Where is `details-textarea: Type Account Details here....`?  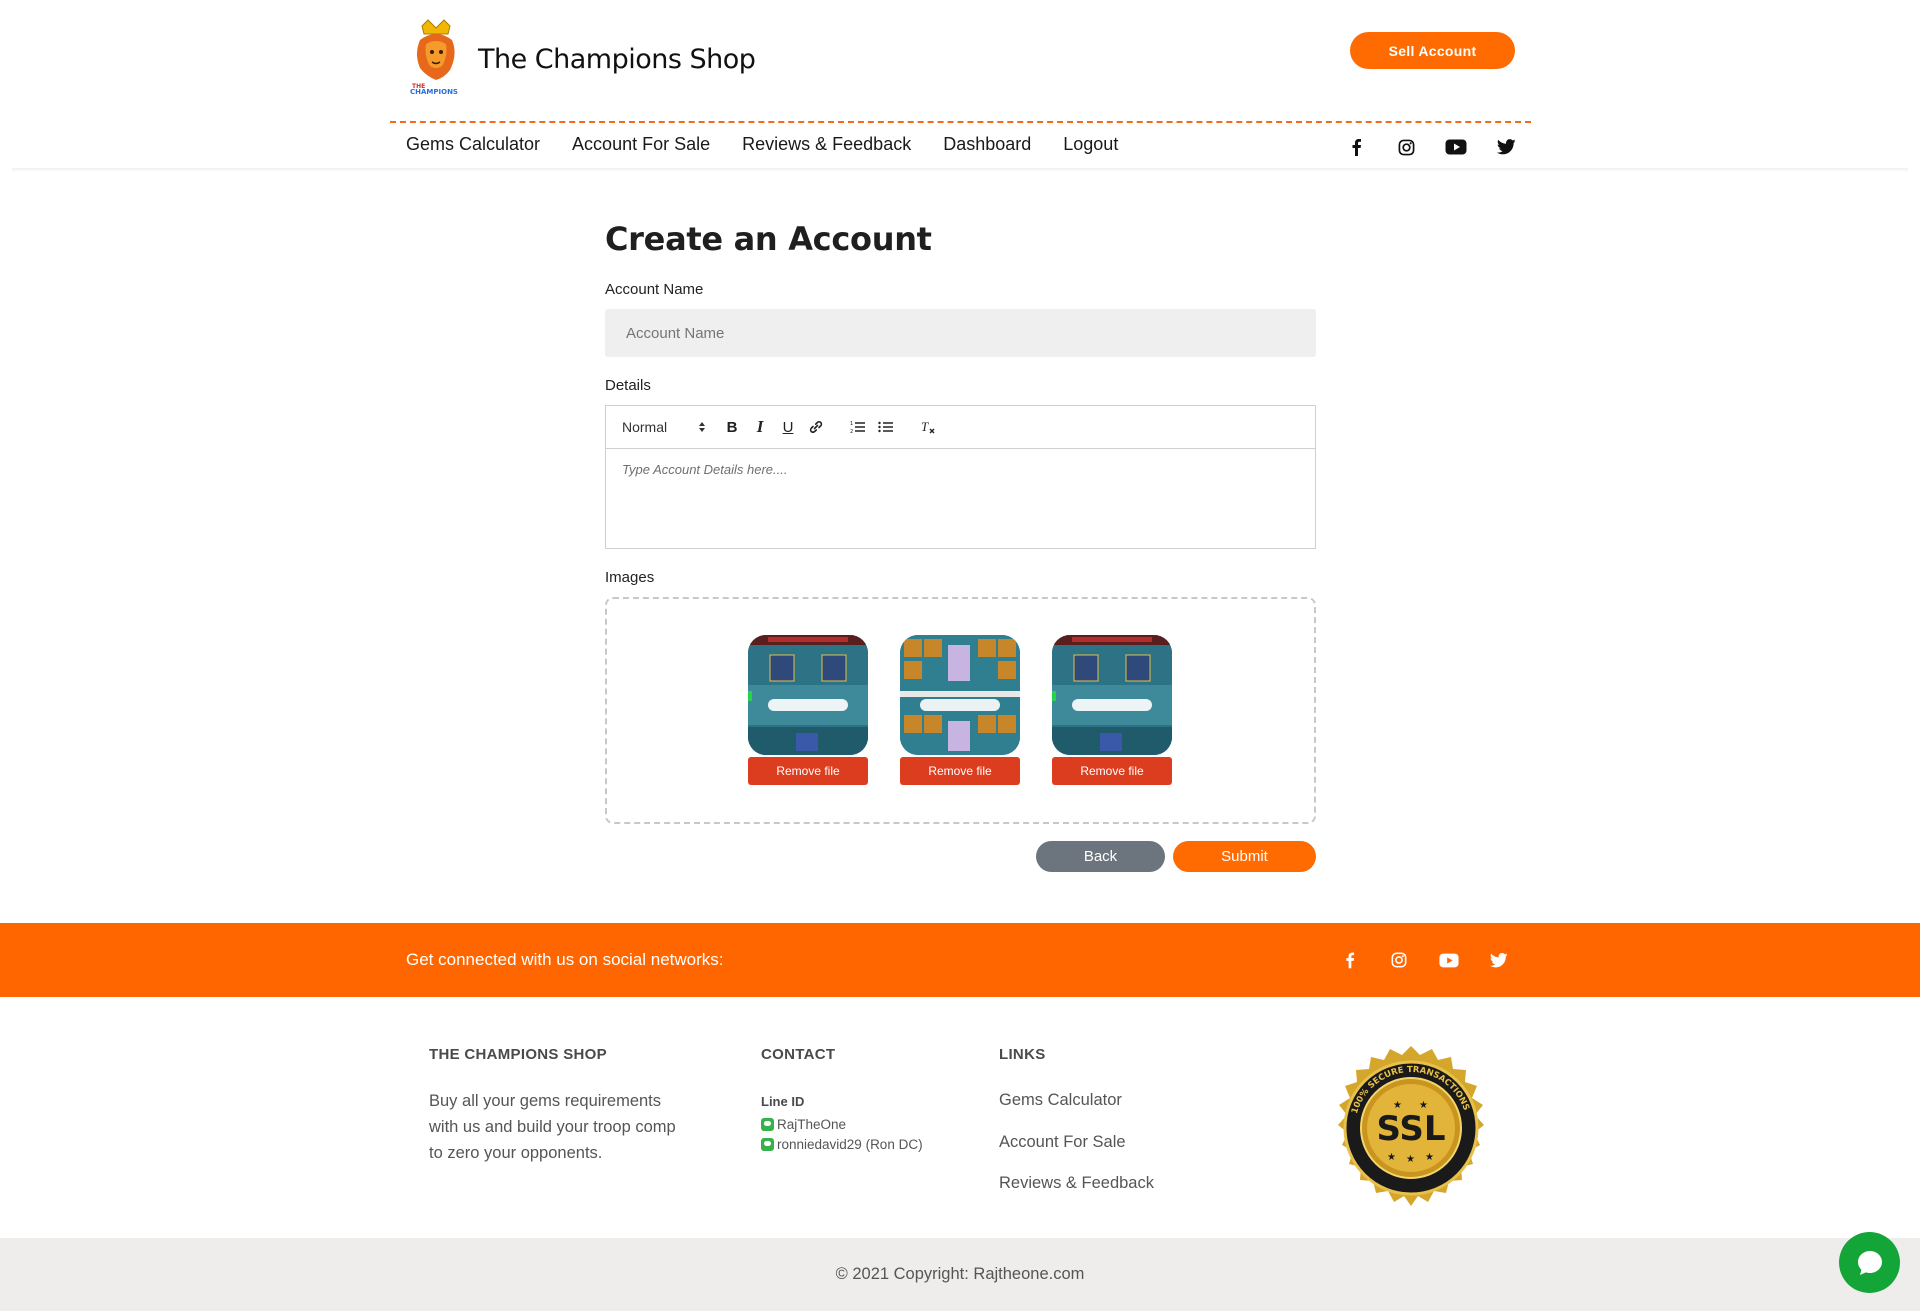
details-textarea: Type Account Details here.... is located at coordinates (960, 469).